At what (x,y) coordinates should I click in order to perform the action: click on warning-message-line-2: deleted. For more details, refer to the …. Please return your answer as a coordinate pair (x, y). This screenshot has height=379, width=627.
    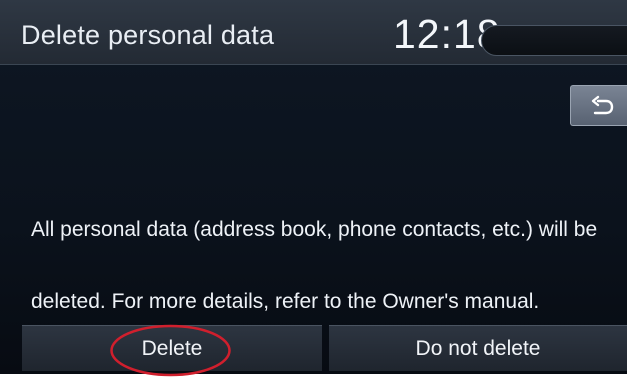
    Looking at the image, I should click on (285, 301).